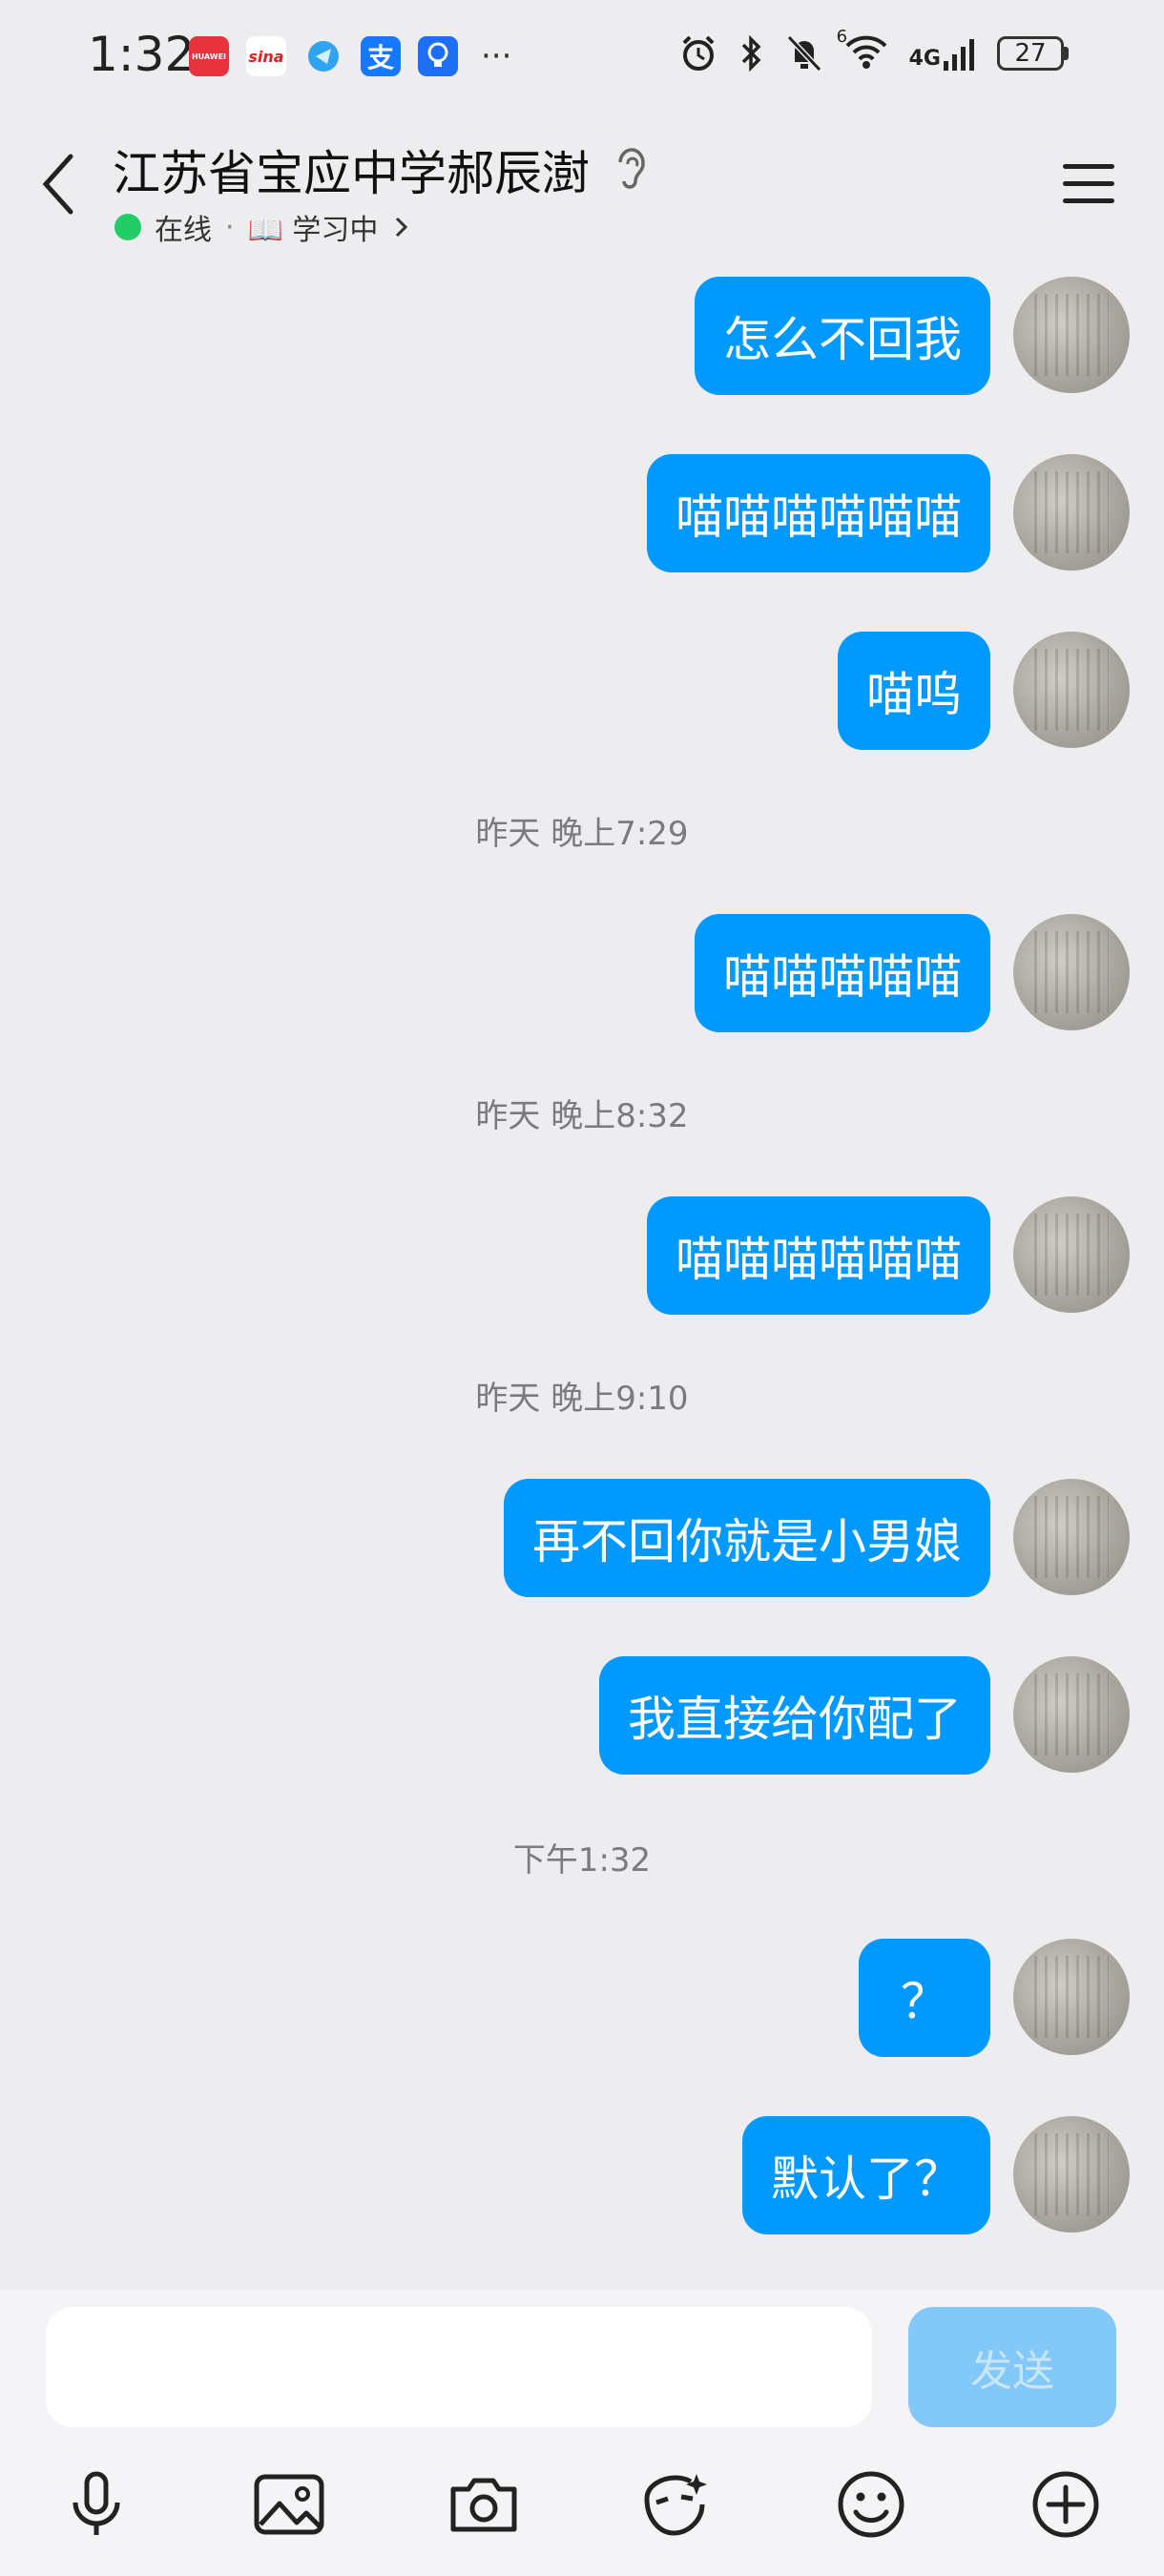 This screenshot has width=1164, height=2576. Describe the element at coordinates (350, 56) in the screenshot. I see `status-app-icons: HUAWEI sina 支 ···` at that location.